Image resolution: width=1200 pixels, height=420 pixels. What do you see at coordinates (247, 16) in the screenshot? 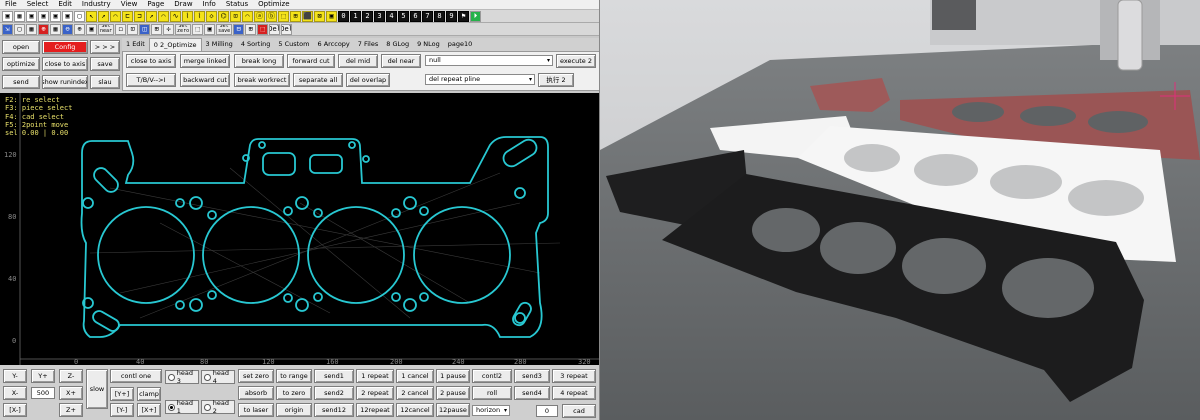
I see `toolbar1-tool-20-icon: ⌒` at bounding box center [247, 16].